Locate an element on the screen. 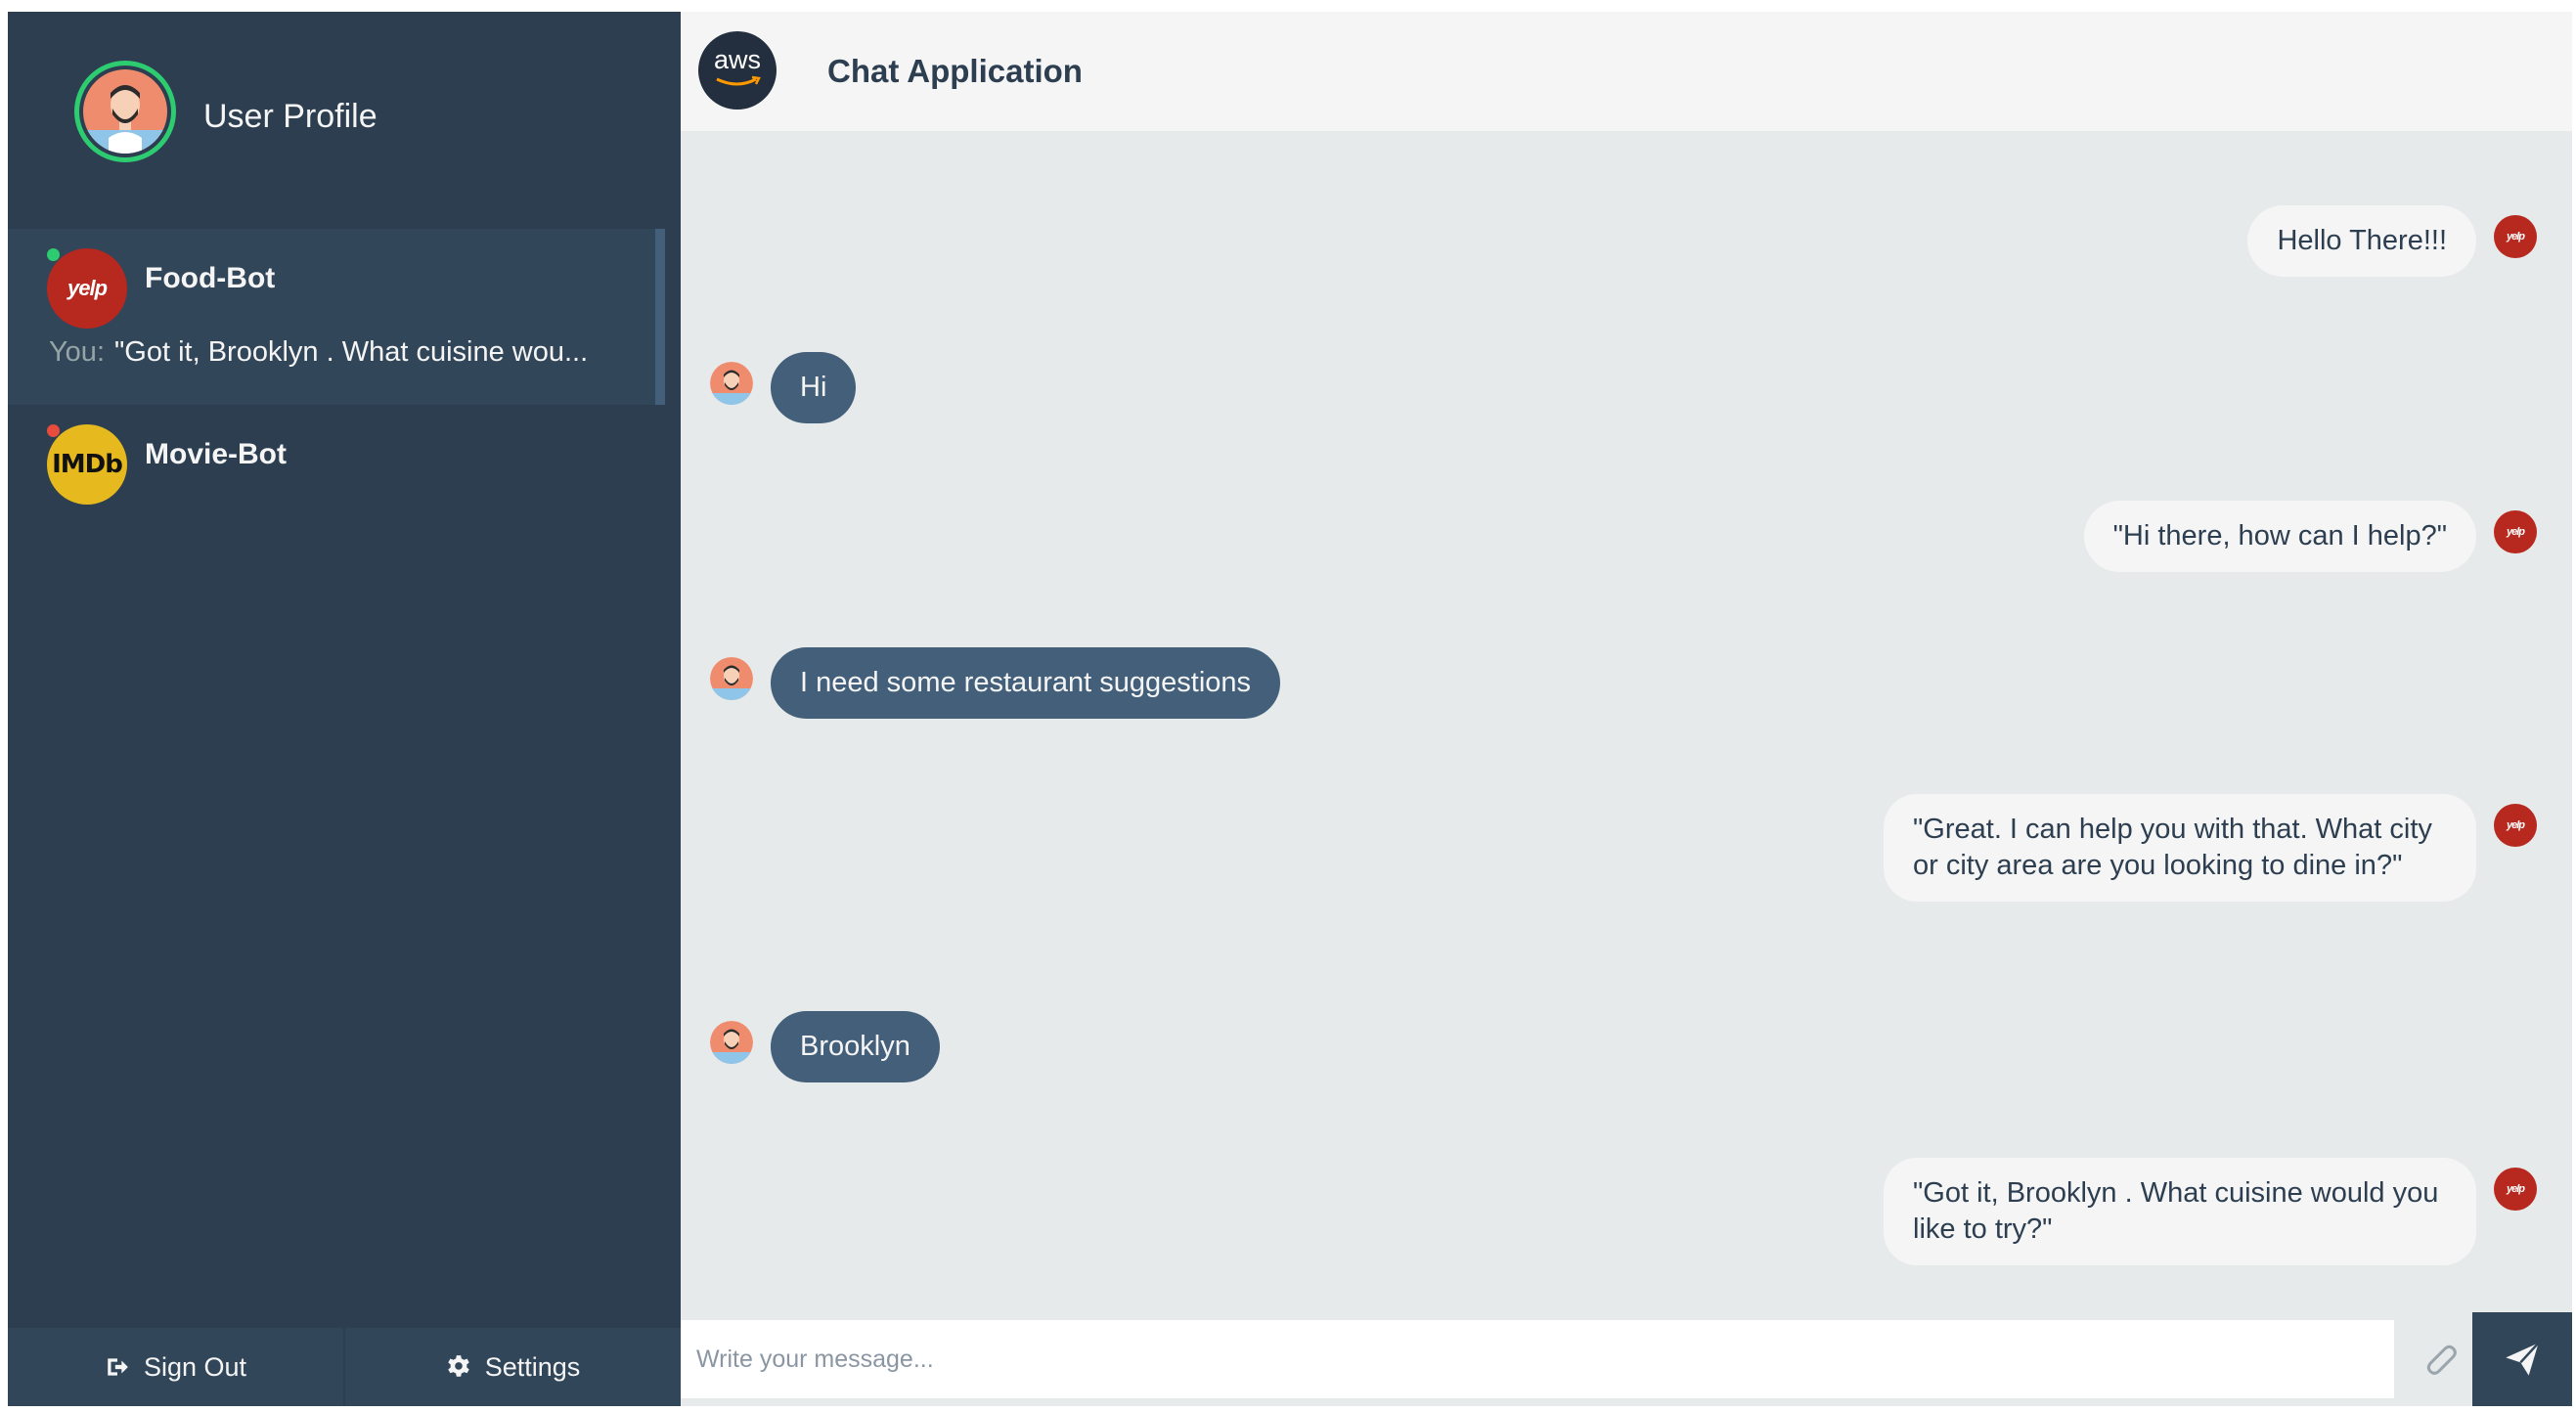 The image size is (2576, 1412). message-user: Brooklyn is located at coordinates (825, 1046).